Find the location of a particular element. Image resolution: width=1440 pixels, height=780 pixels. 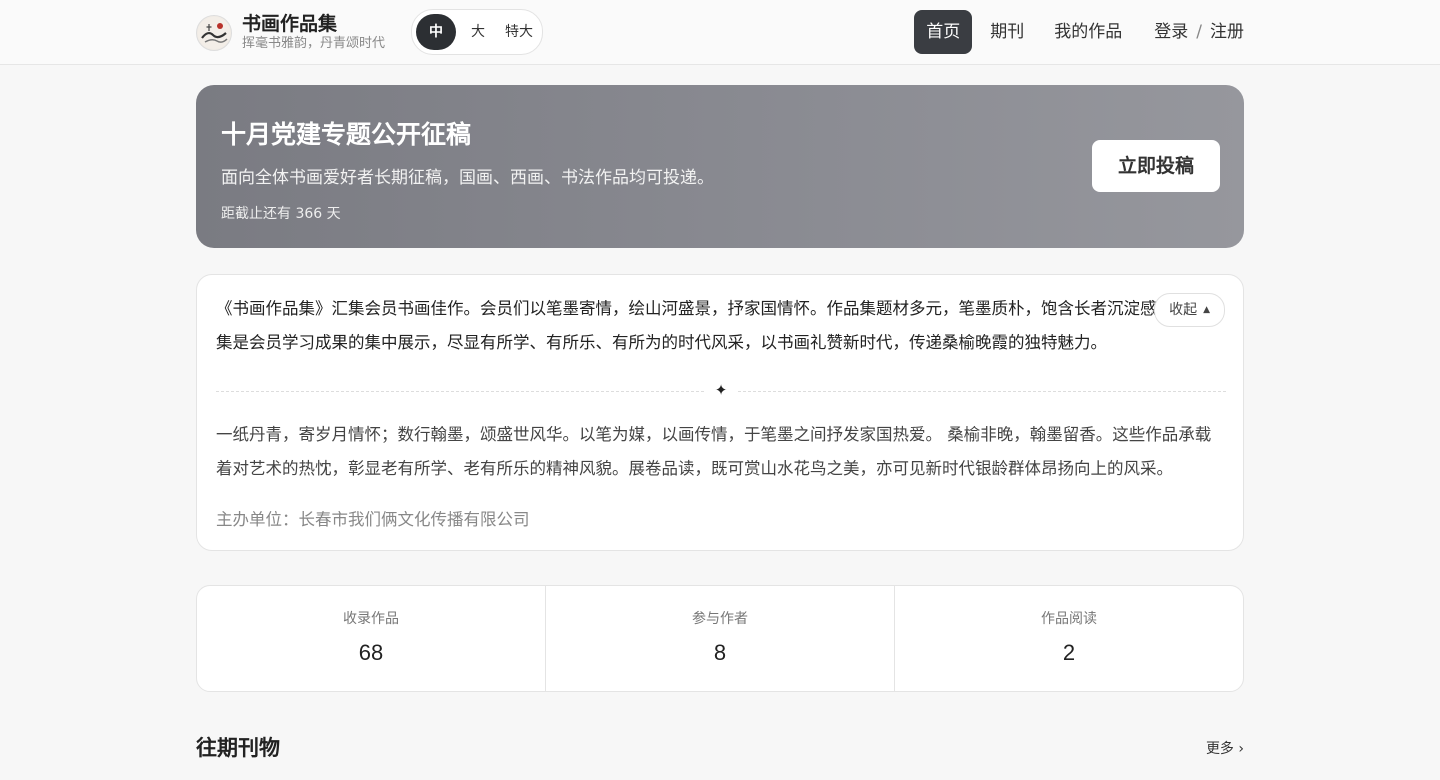

submit-work-button: 立即投稿 is located at coordinates (1156, 166).